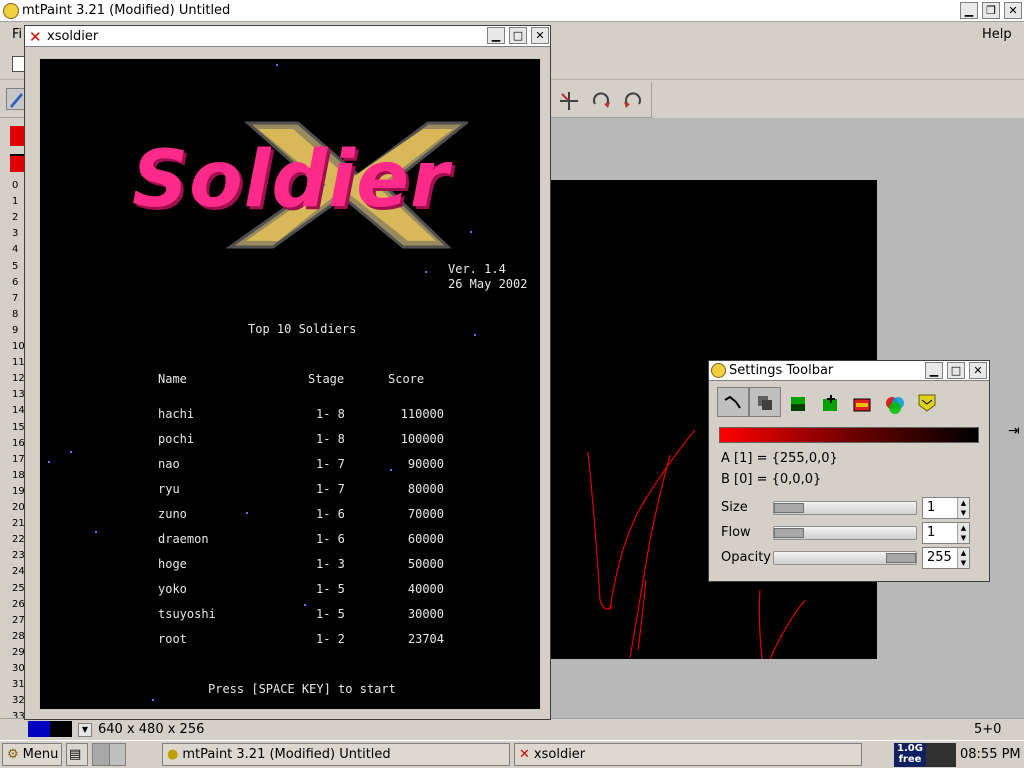  Describe the element at coordinates (425, 564) in the screenshot. I see `score-score: 50000` at that location.